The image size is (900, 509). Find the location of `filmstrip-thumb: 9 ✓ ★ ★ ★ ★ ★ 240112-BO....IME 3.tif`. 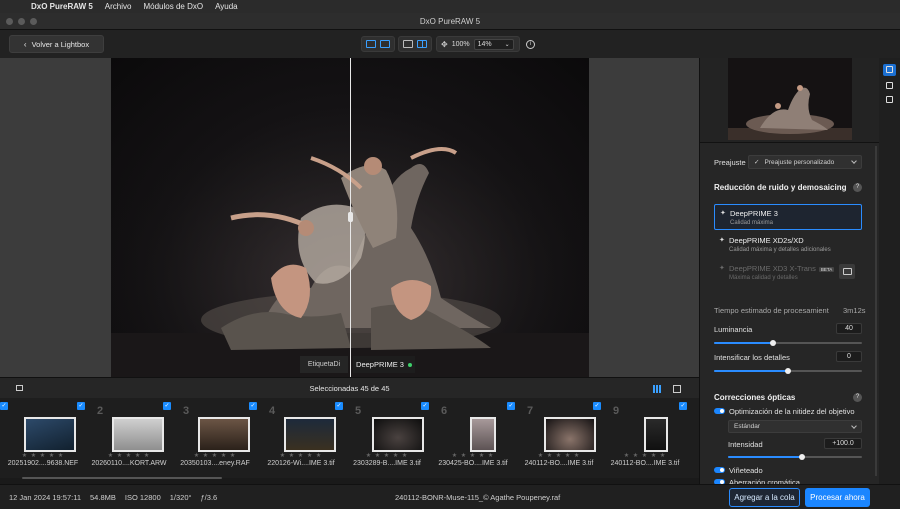

filmstrip-thumb: 9 ✓ ★ ★ ★ ★ ★ 240112-BO....IME 3.tif is located at coordinates (645, 438).